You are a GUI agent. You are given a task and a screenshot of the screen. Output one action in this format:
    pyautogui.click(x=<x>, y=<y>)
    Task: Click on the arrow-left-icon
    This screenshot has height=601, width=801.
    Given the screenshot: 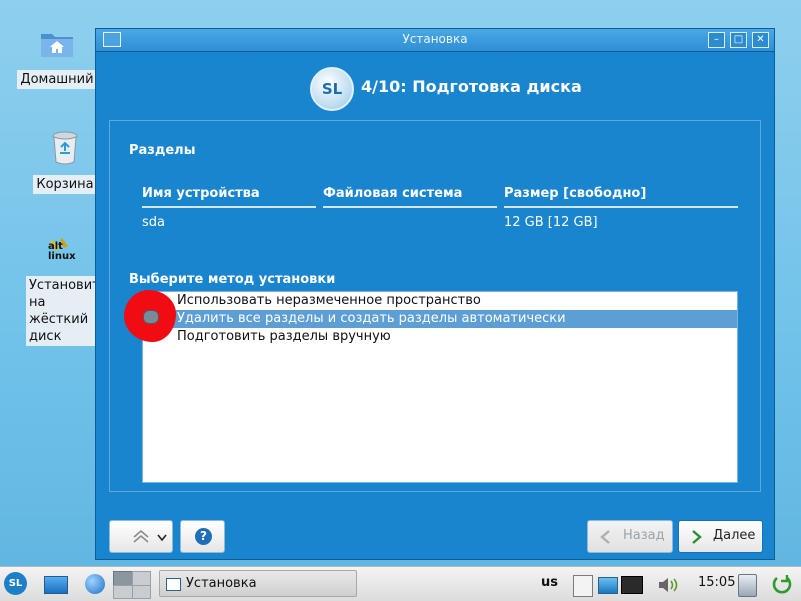 What is the action you would take?
    pyautogui.click(x=605, y=537)
    